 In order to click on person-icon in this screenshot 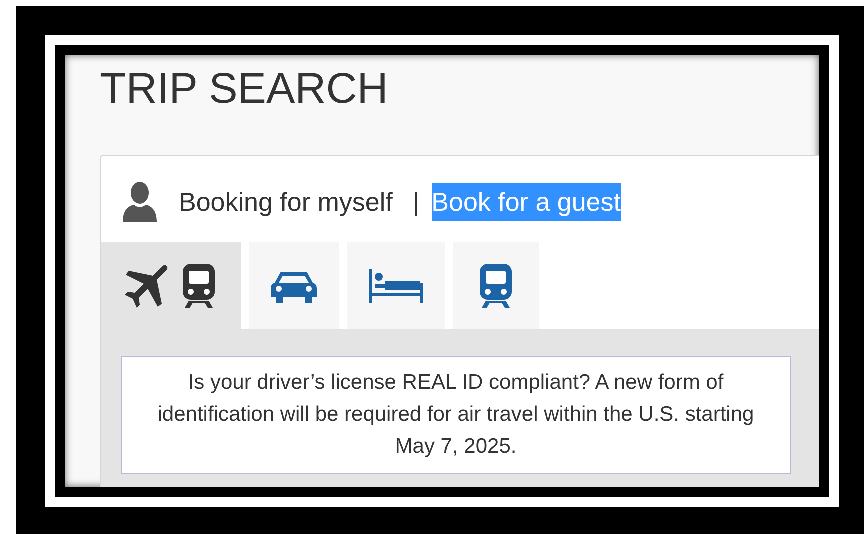, I will do `click(140, 202)`.